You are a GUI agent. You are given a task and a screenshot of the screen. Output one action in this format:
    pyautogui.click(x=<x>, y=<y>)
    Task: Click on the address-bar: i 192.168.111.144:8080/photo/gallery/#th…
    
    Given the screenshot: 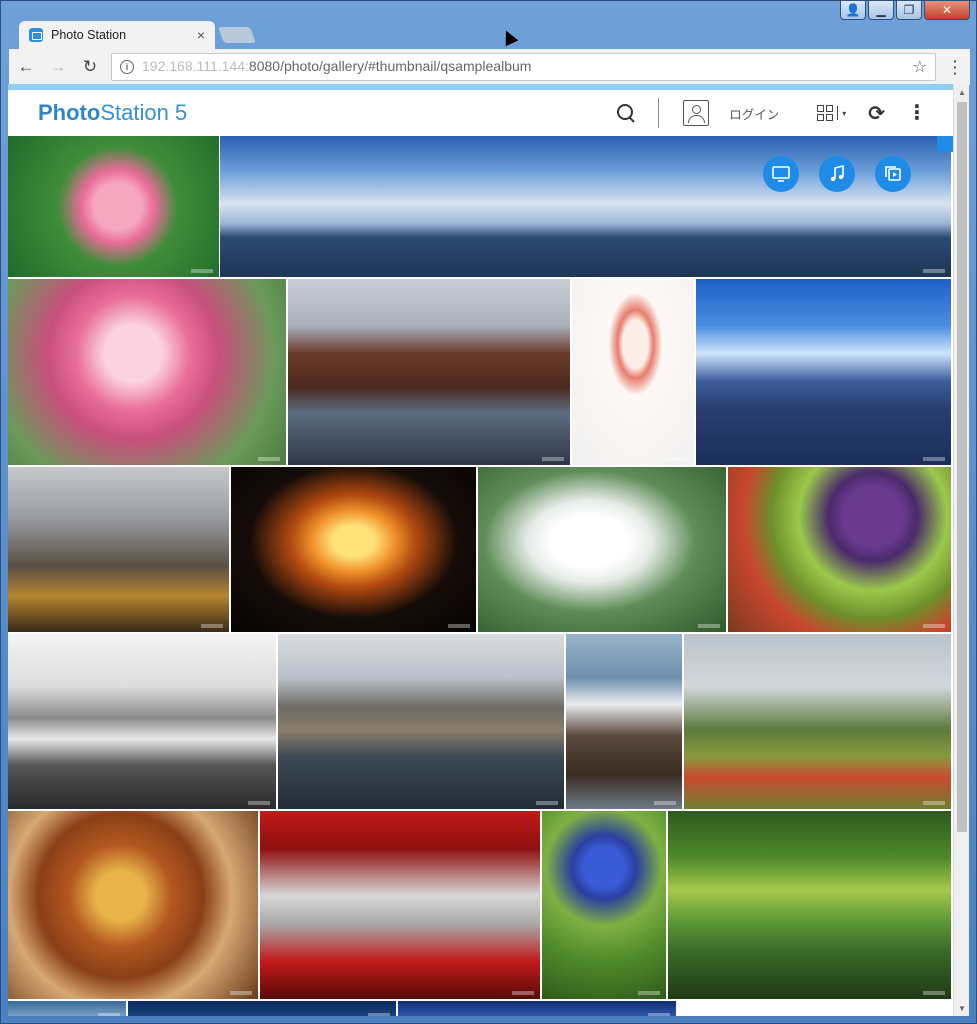 What is the action you would take?
    pyautogui.click(x=523, y=67)
    